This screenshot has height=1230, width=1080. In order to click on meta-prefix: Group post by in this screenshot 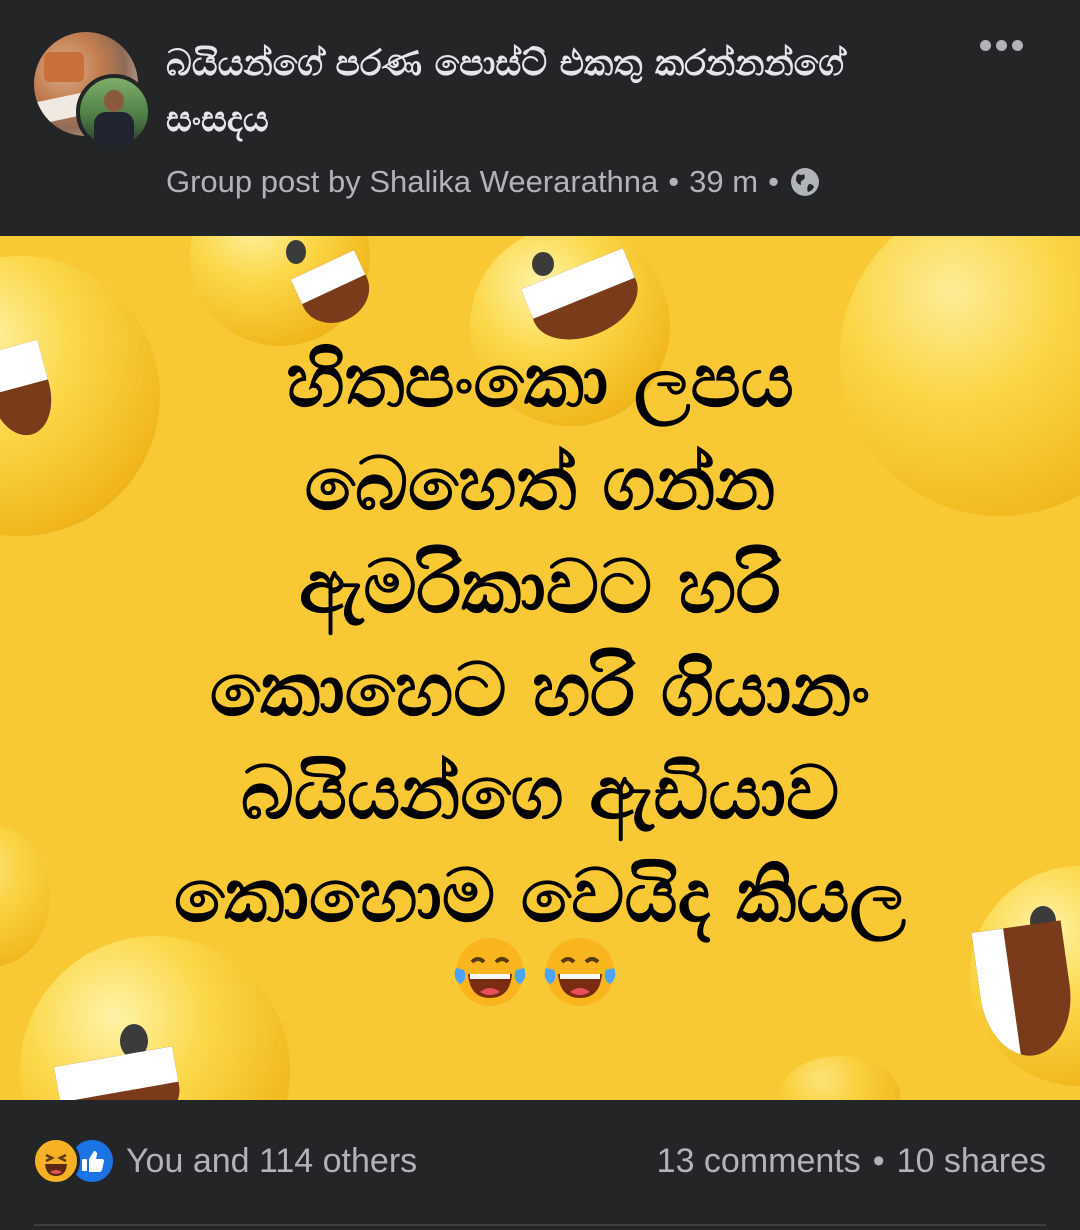, I will do `click(263, 181)`.